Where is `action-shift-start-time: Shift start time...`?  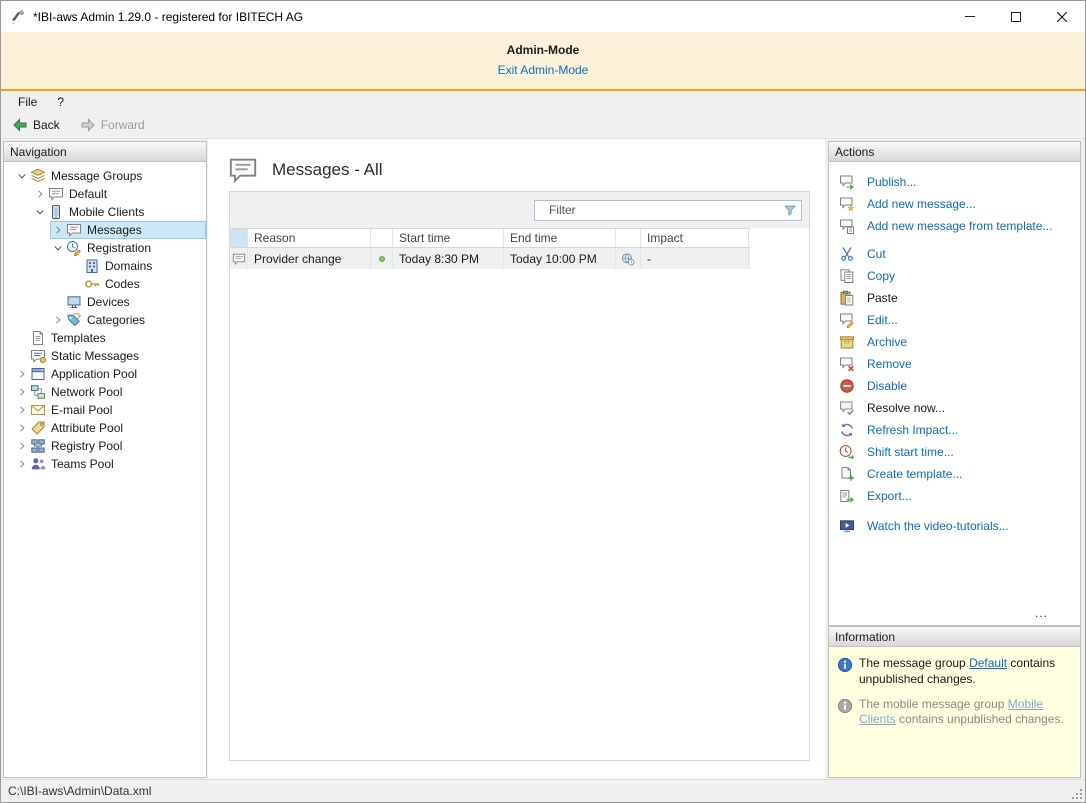
action-shift-start-time: Shift start time... is located at coordinates (959, 452).